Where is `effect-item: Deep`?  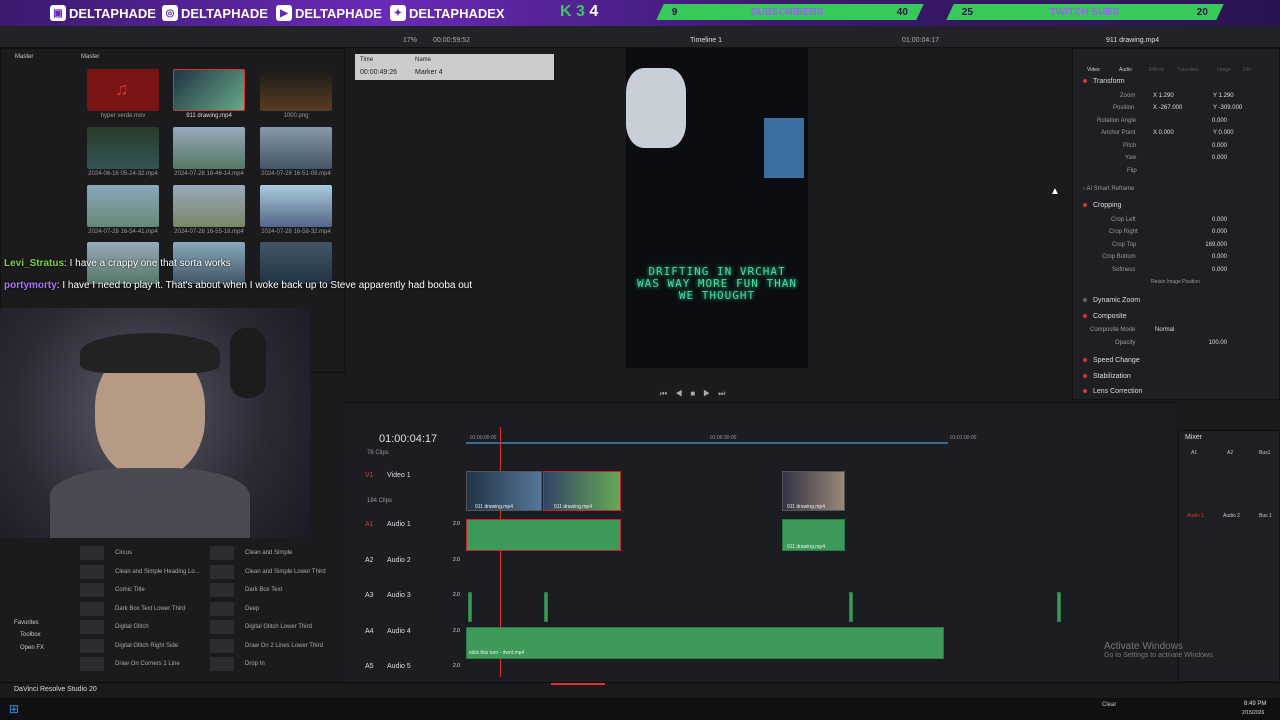
effect-item: Deep is located at coordinates (252, 609).